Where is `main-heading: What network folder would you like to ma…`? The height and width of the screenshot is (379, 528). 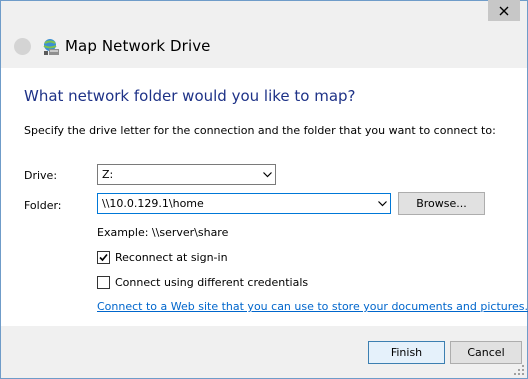 main-heading: What network folder would you like to ma… is located at coordinates (190, 96).